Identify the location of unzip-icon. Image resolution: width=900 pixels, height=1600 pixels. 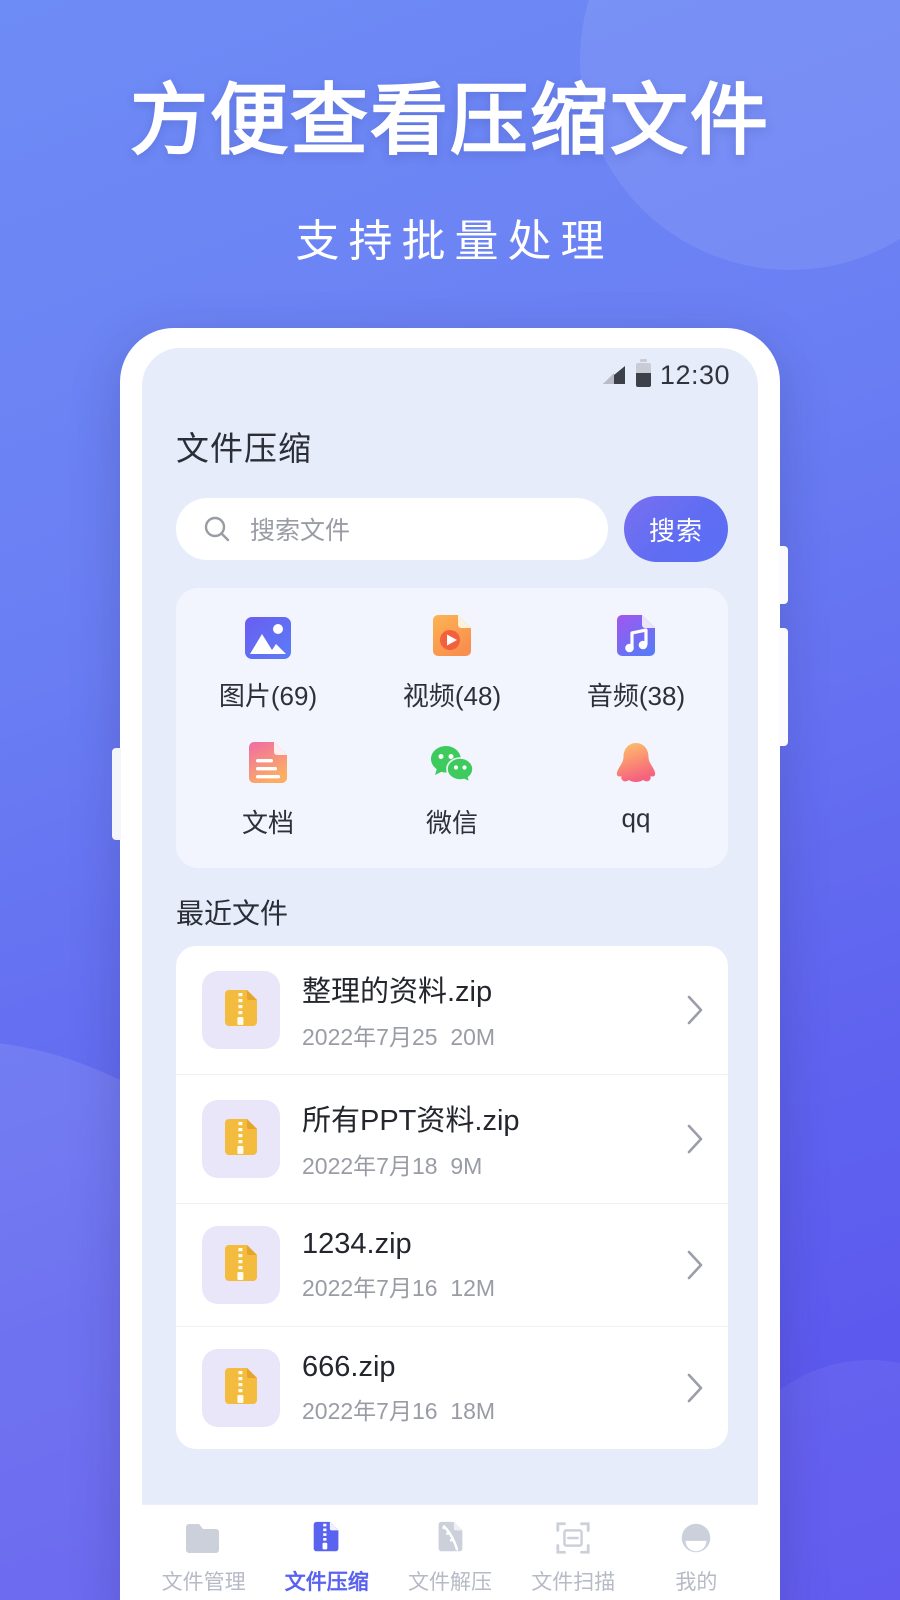
(450, 1536).